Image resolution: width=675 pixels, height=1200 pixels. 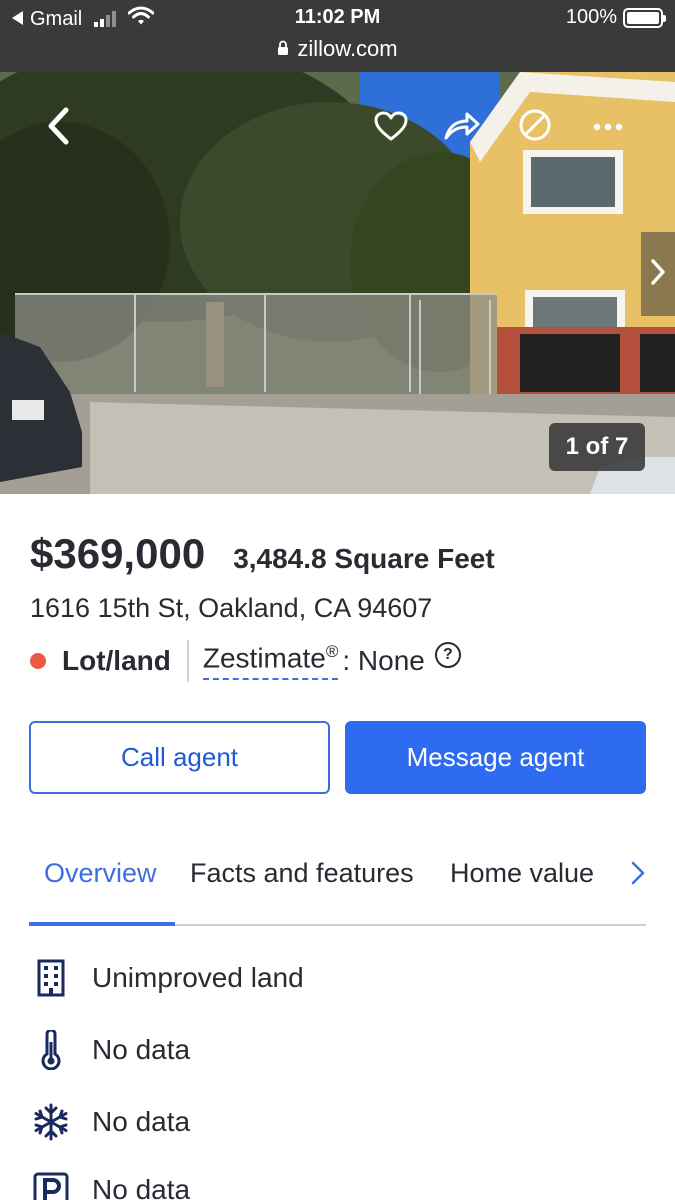 I want to click on building-icon, so click(x=51, y=978).